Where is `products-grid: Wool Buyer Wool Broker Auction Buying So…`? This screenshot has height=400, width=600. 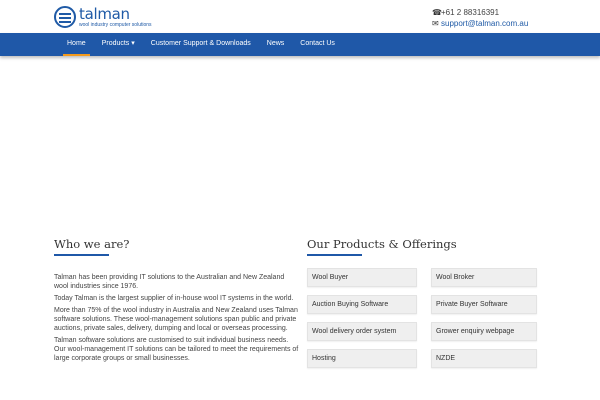 products-grid: Wool Buyer Wool Broker Auction Buying So… is located at coordinates (422, 318).